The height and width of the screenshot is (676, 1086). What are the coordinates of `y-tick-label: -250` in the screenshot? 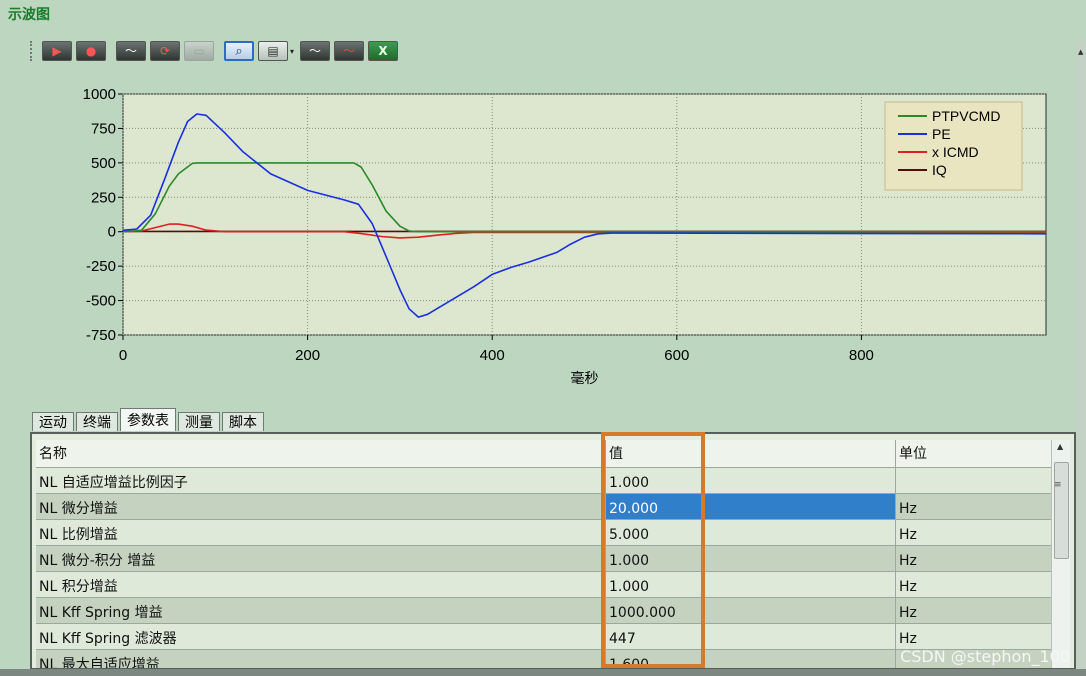 It's located at (101, 266).